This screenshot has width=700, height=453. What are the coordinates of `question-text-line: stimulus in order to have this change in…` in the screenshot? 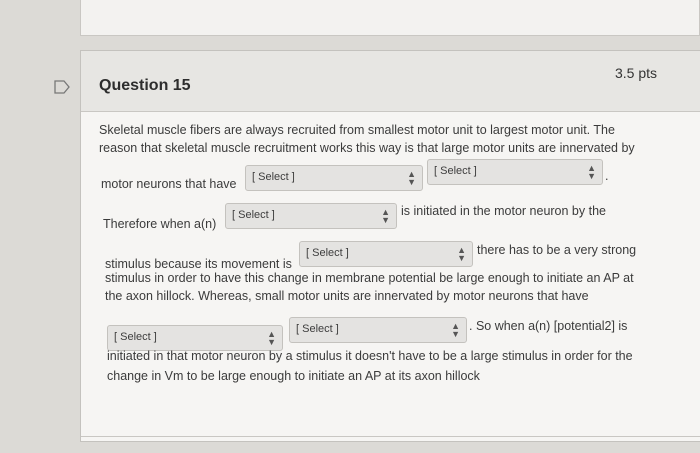 It's located at (369, 278).